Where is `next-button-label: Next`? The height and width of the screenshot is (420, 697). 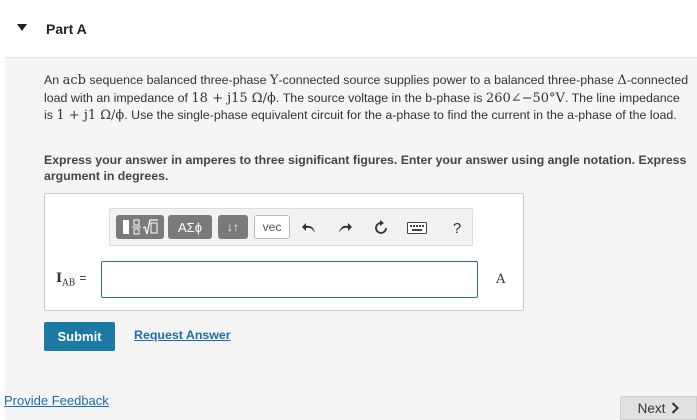 next-button-label: Next is located at coordinates (651, 408).